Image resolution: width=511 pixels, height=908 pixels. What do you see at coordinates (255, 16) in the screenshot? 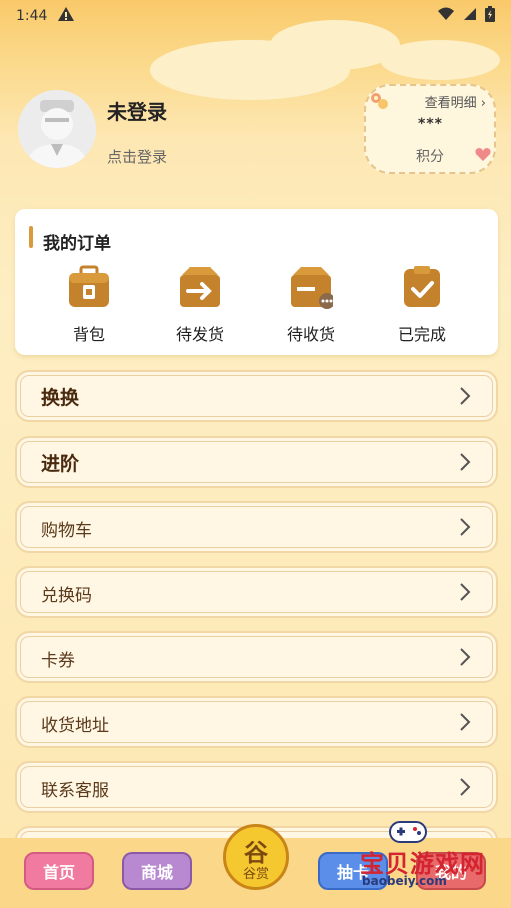
I see `status-bar: 1:44` at bounding box center [255, 16].